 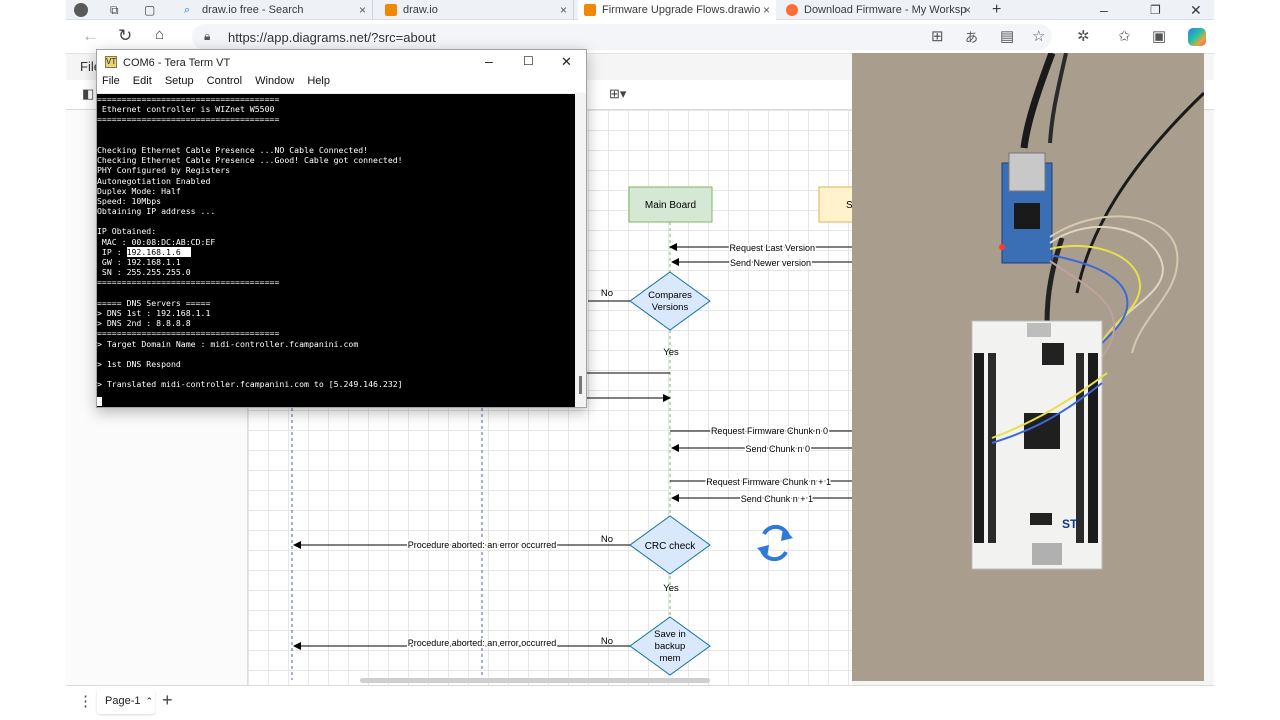 What do you see at coordinates (111, 81) in the screenshot?
I see `menu-file: File` at bounding box center [111, 81].